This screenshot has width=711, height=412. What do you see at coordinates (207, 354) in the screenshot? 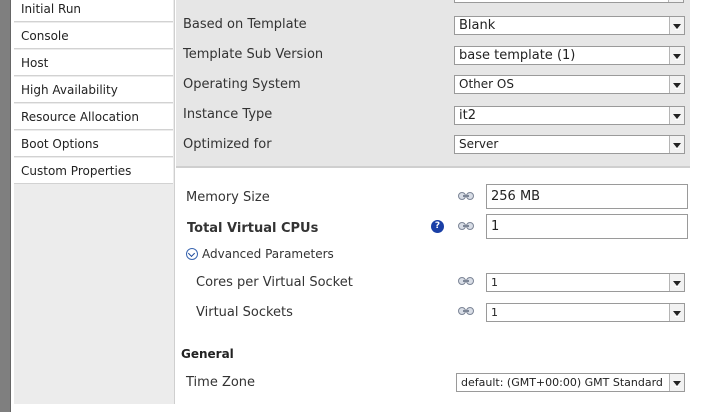
I see `general-section-title: General` at bounding box center [207, 354].